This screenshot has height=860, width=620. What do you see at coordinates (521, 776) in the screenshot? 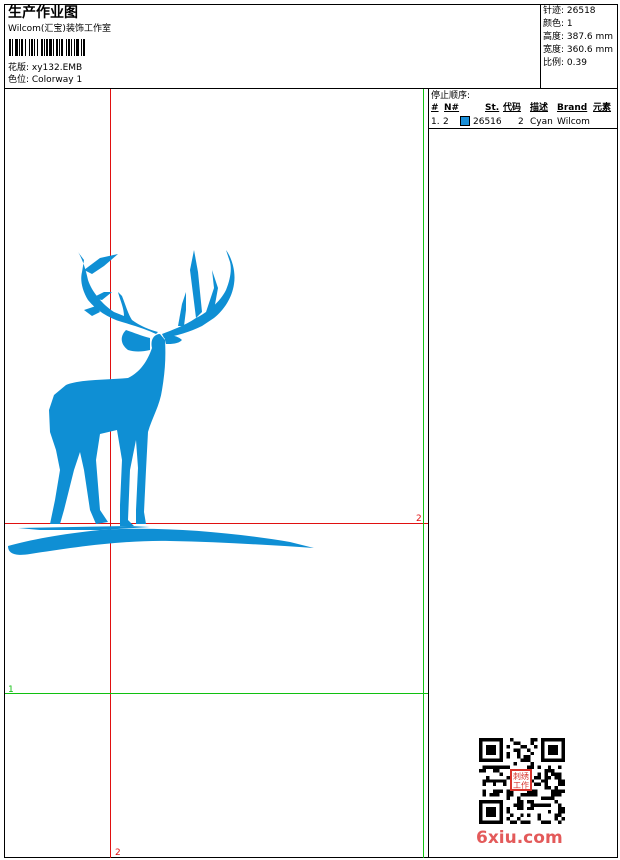
I see `stamp-top-text: 刺绣` at bounding box center [521, 776].